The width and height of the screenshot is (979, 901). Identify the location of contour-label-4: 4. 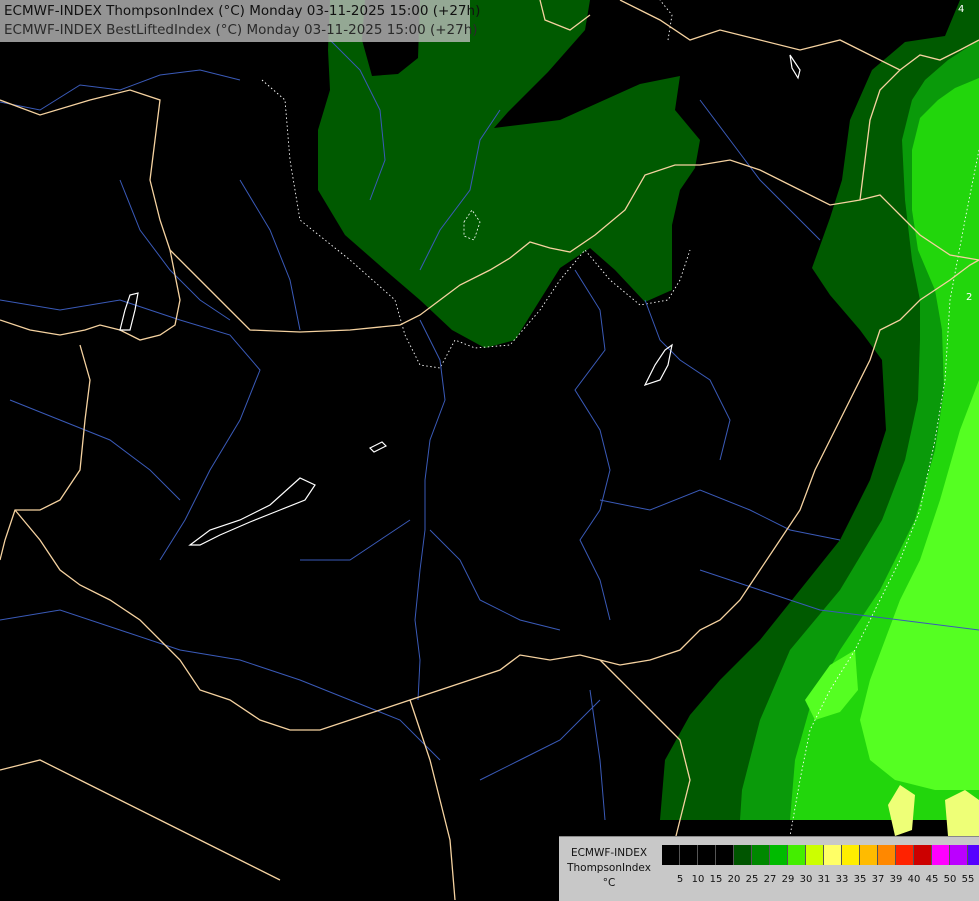
(961, 9).